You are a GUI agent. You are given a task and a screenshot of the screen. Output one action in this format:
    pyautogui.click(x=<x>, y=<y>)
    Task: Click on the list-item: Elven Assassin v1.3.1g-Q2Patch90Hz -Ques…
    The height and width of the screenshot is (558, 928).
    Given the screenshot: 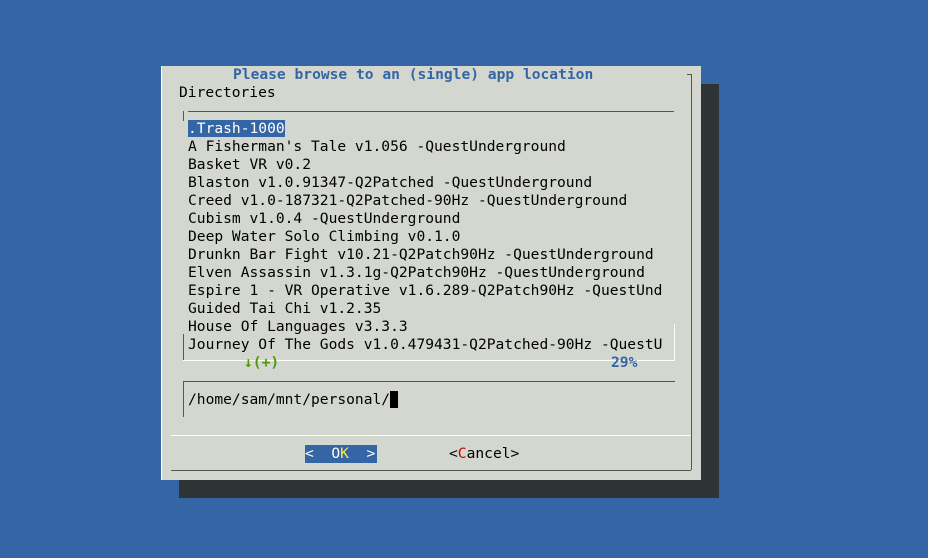 What is the action you would take?
    pyautogui.click(x=431, y=273)
    